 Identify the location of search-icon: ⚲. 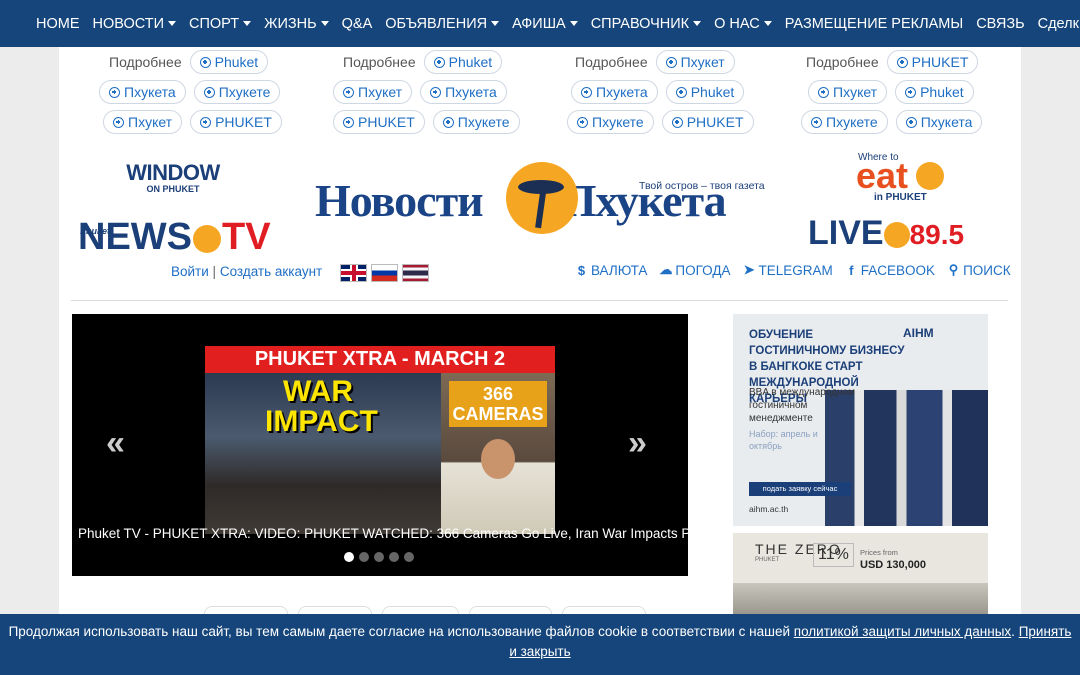
(953, 269).